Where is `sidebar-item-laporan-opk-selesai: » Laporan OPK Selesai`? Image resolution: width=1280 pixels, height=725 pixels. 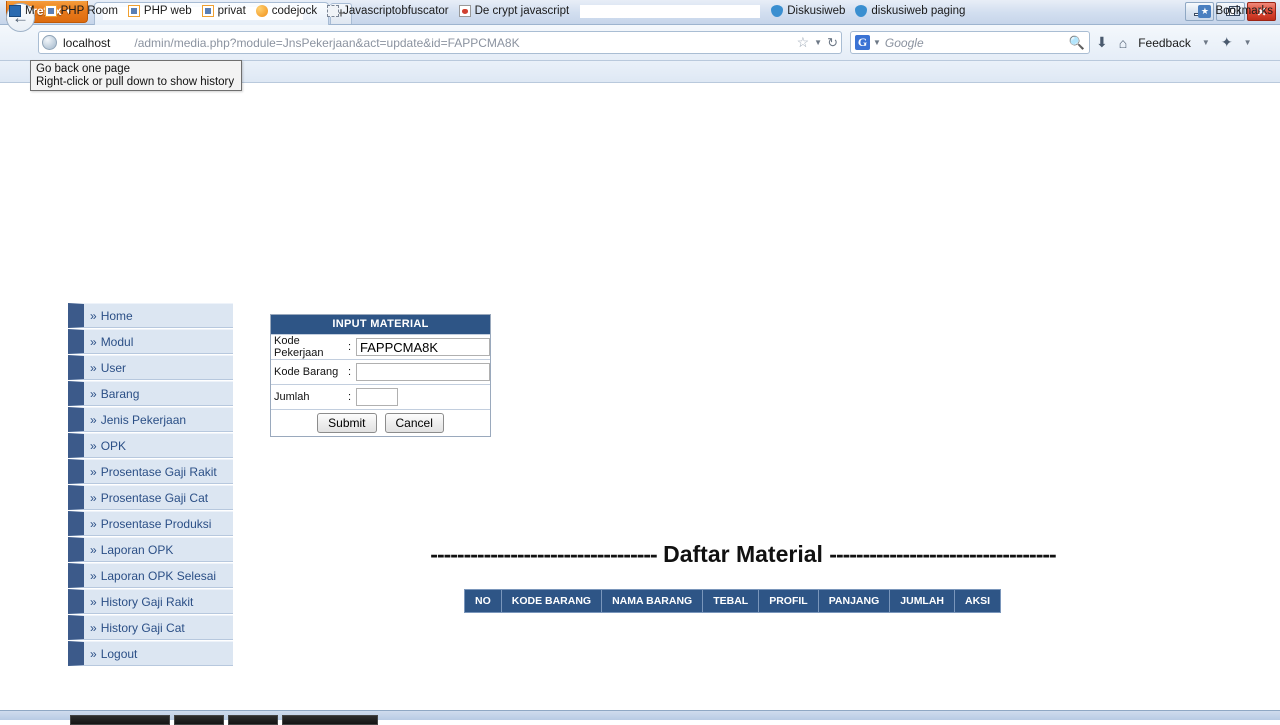
sidebar-item-laporan-opk-selesai: » Laporan OPK Selesai is located at coordinates (150, 575).